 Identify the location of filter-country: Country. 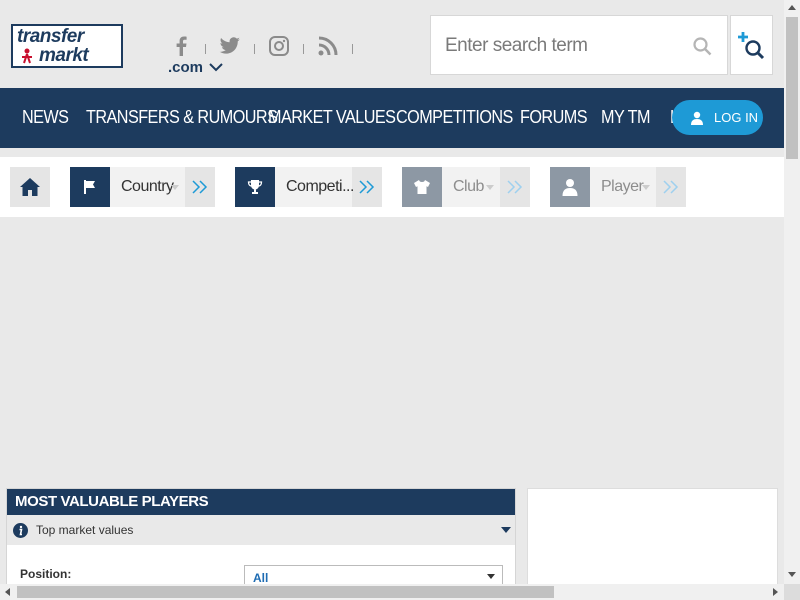
(142, 187).